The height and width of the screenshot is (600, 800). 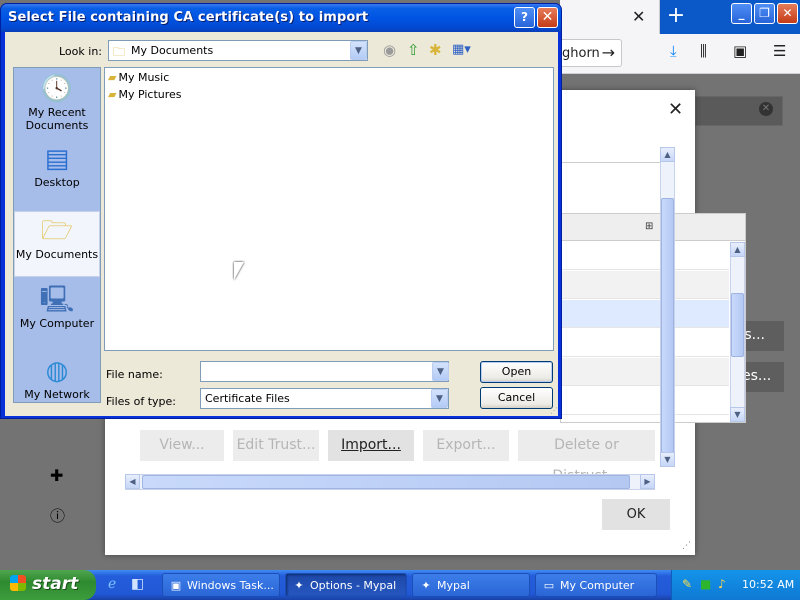 What do you see at coordinates (324, 371) in the screenshot?
I see `file-name-input` at bounding box center [324, 371].